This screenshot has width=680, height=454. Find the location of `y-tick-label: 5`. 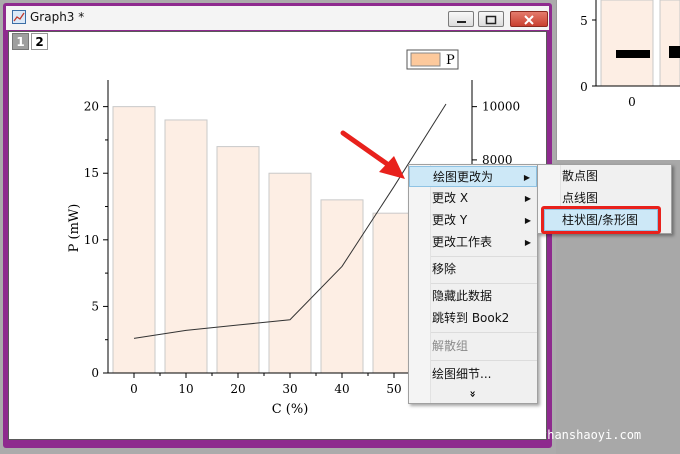

y-tick-label: 5 is located at coordinates (95, 306).